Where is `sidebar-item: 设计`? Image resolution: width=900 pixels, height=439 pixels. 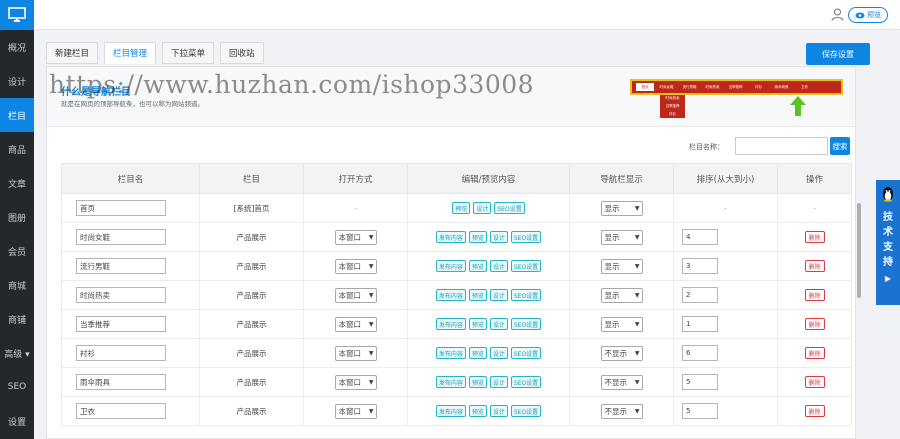 sidebar-item: 设计 is located at coordinates (17, 81).